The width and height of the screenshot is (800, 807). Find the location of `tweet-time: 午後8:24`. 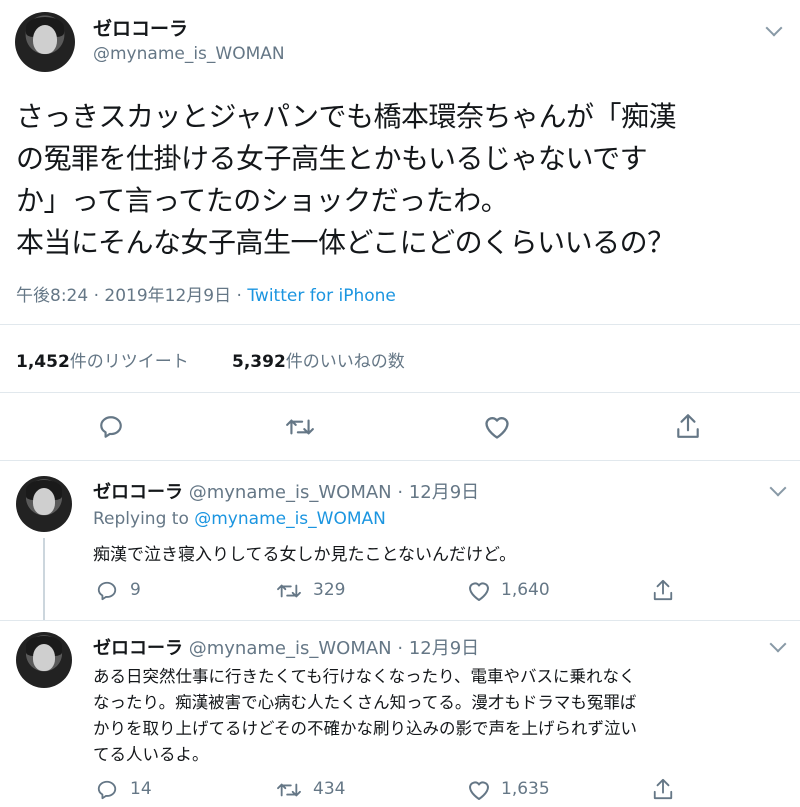

tweet-time: 午後8:24 is located at coordinates (52, 296).